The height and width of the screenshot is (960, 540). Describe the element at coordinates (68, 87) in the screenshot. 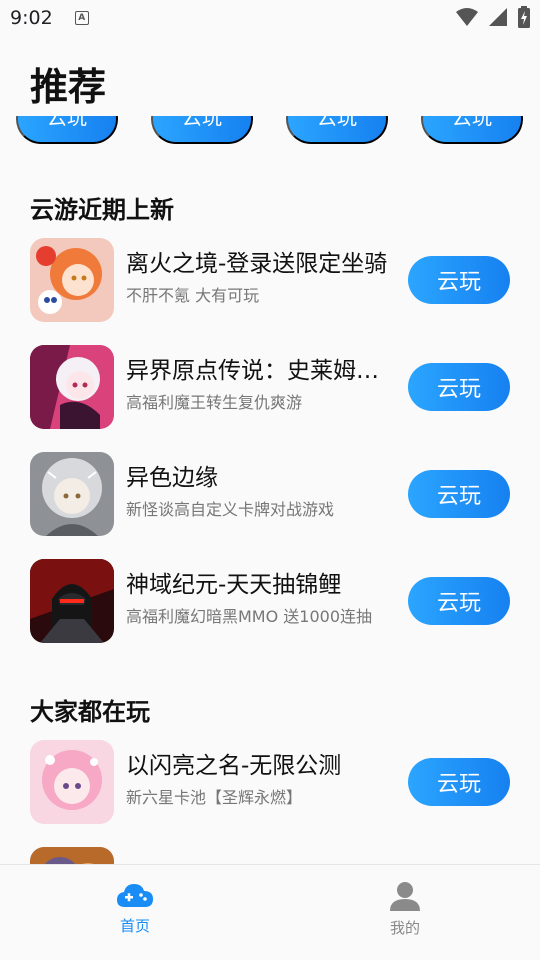

I see `page-title: 推荐` at that location.